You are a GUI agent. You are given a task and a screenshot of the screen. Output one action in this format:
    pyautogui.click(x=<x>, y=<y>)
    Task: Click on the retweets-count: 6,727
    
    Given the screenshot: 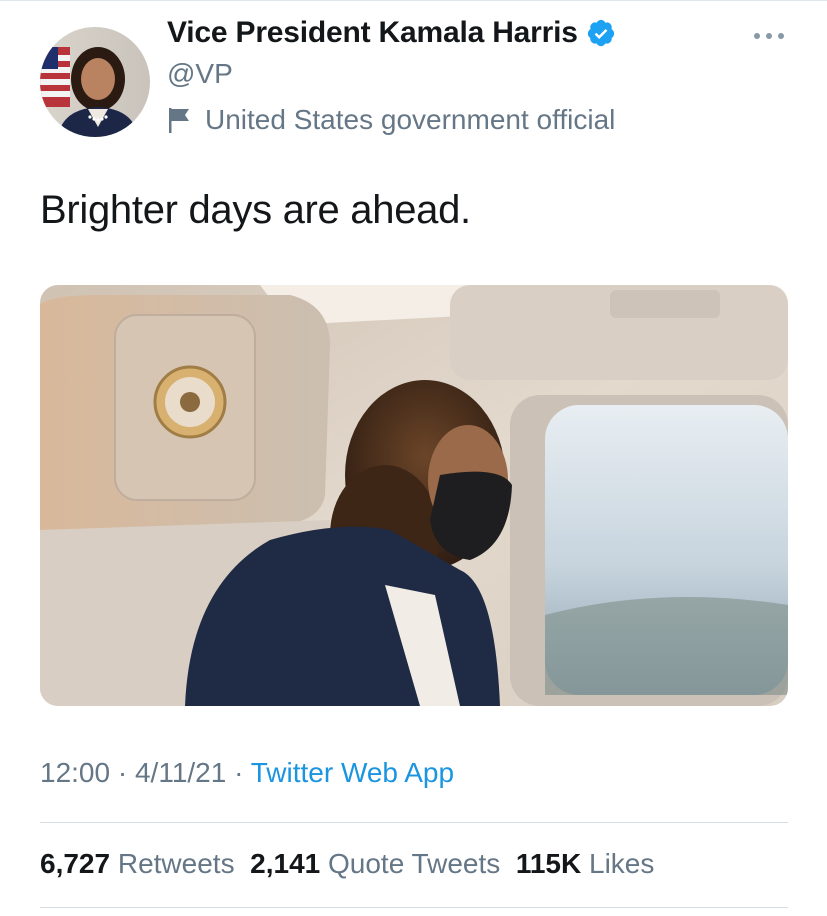 What is the action you would take?
    pyautogui.click(x=75, y=863)
    